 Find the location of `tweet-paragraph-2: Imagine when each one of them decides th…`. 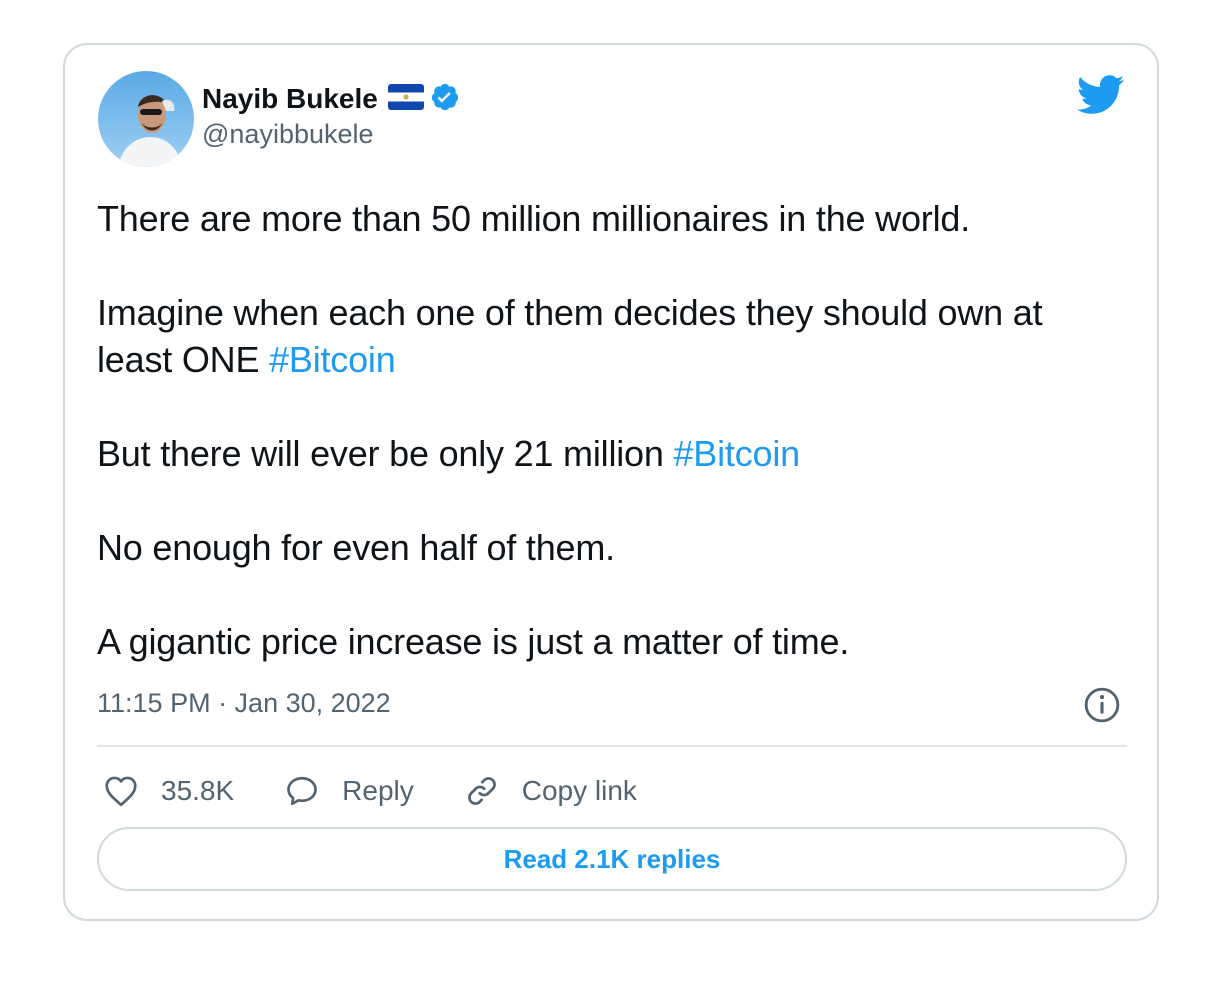

tweet-paragraph-2: Imagine when each one of them decides th… is located at coordinates (612, 336).